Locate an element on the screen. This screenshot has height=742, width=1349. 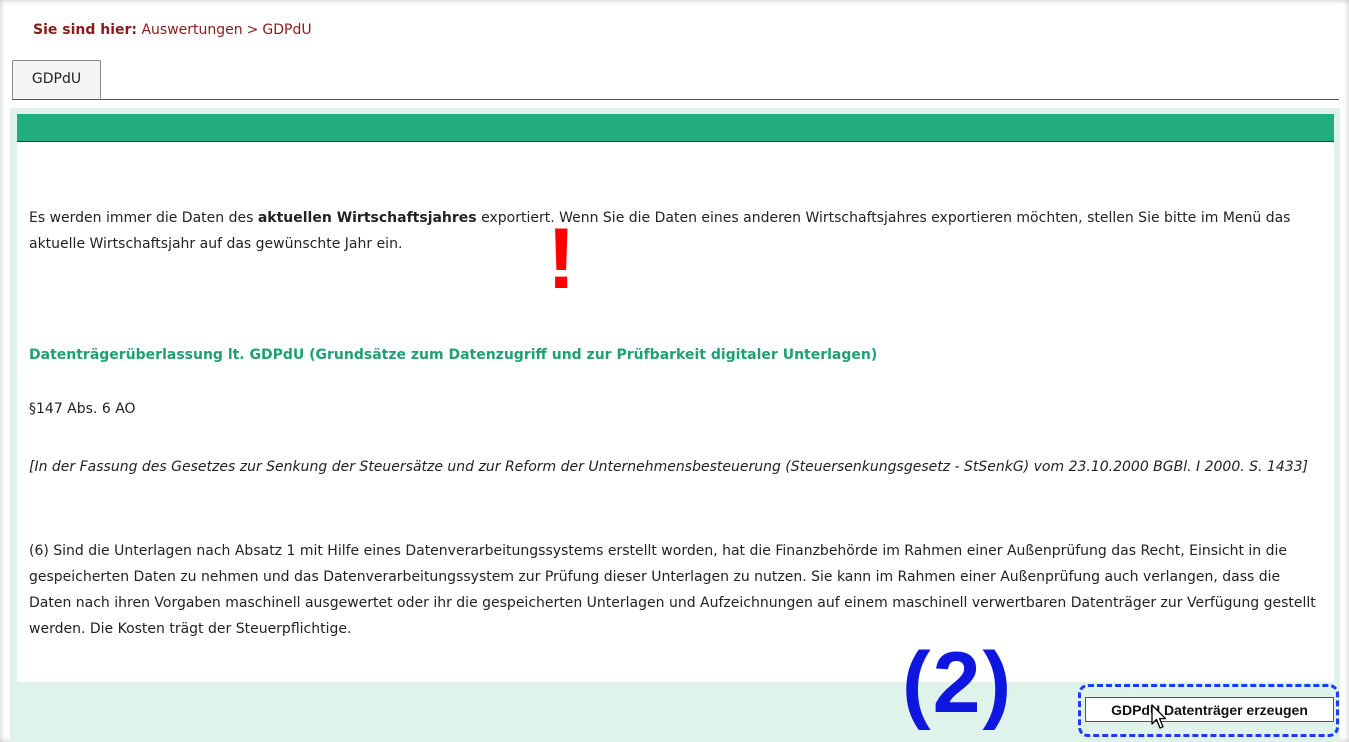
breadcrumb-current: GDPdU is located at coordinates (287, 30).